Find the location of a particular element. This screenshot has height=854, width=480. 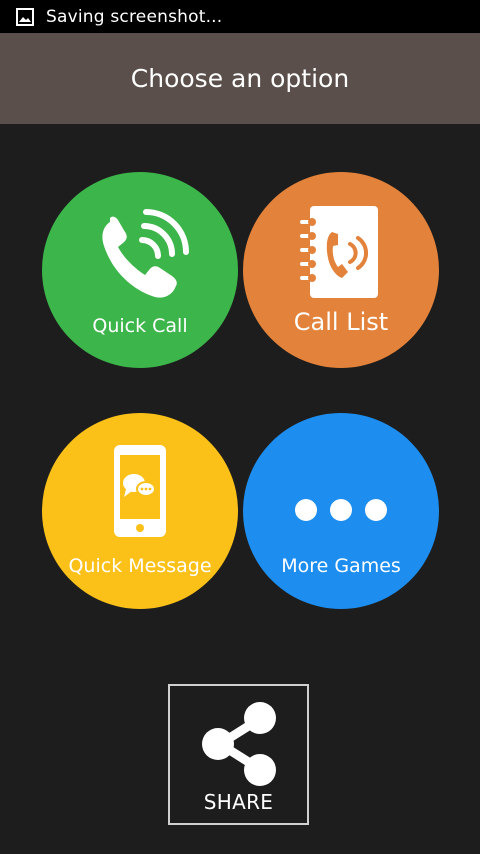

share-label: SHARE is located at coordinates (238, 802).